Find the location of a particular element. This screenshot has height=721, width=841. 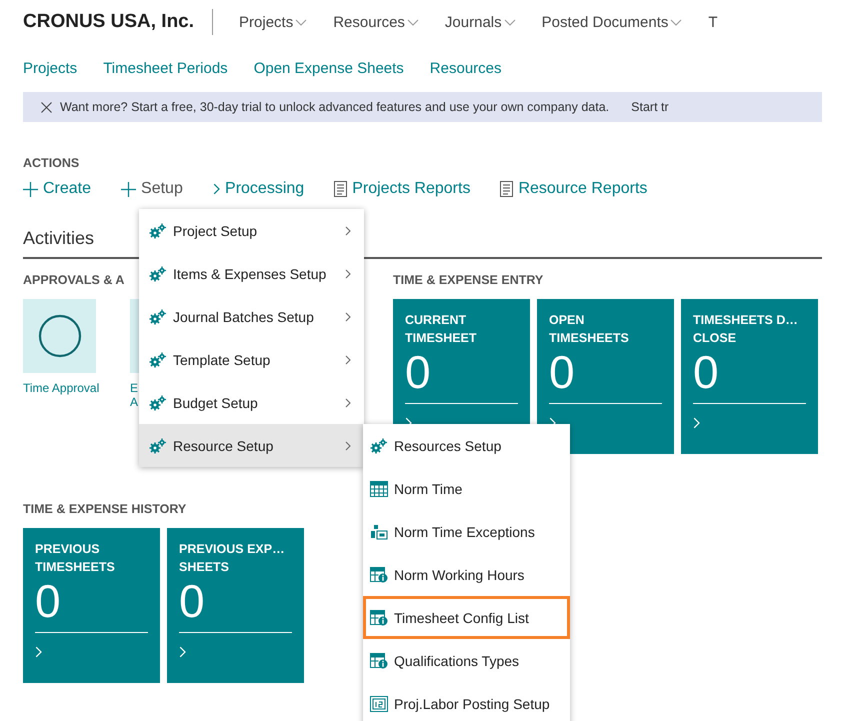

menu-item: Proj.Labor Posting Setup is located at coordinates (466, 701).